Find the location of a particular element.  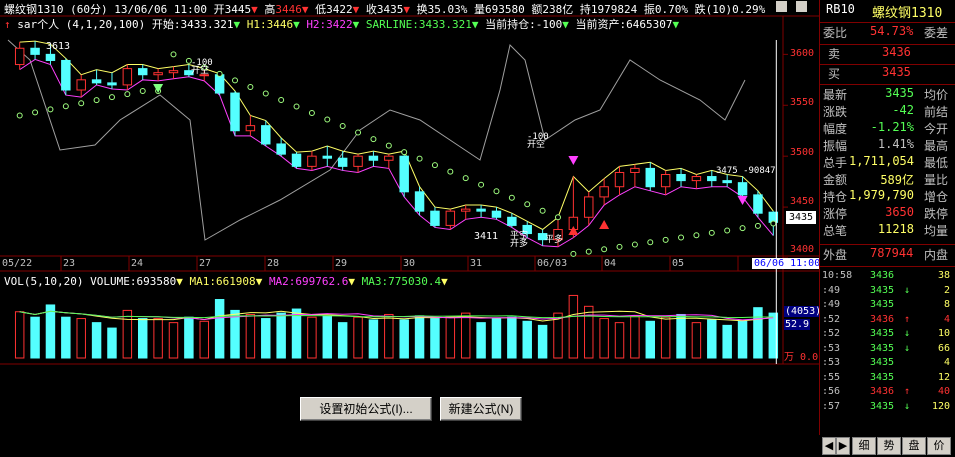

date-tick: 28 is located at coordinates (273, 263).